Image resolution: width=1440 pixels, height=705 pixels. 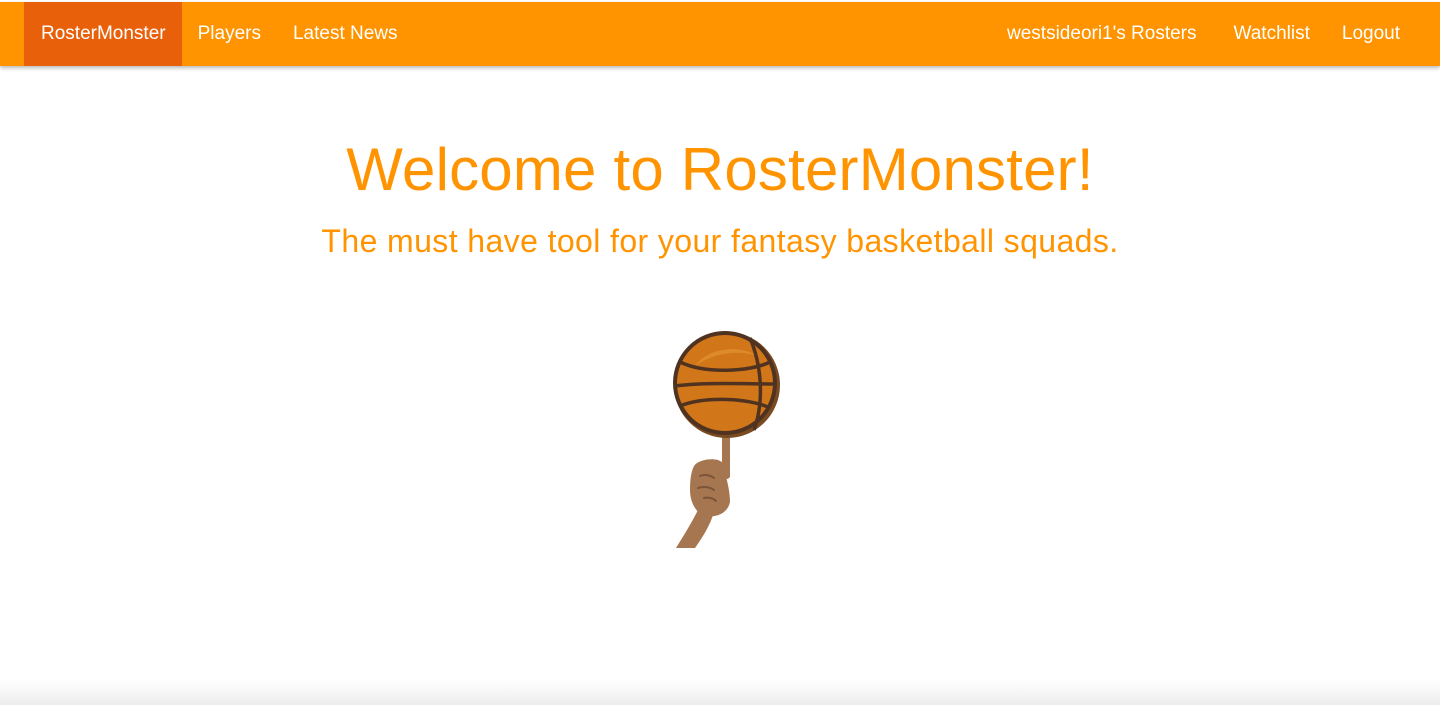 I want to click on brand-link: RosterMonster, so click(x=103, y=34).